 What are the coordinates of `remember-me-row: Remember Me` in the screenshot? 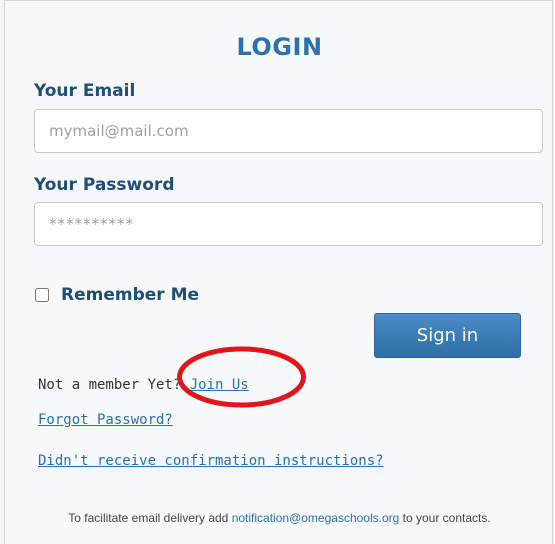 It's located at (117, 295).